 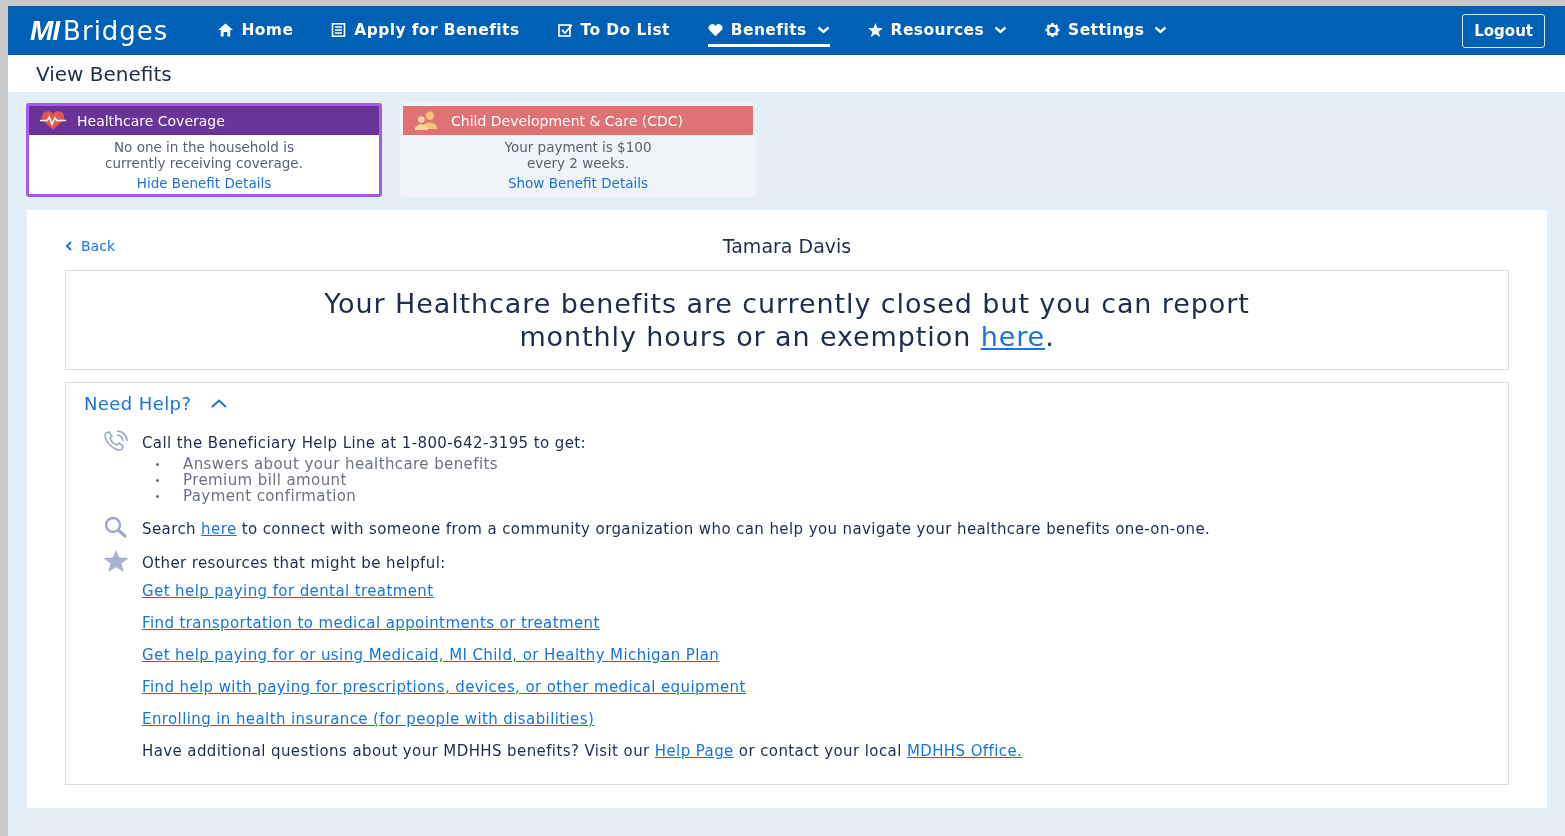 I want to click on bullet-text: Answers about your healthcare benefits, so click(x=340, y=464).